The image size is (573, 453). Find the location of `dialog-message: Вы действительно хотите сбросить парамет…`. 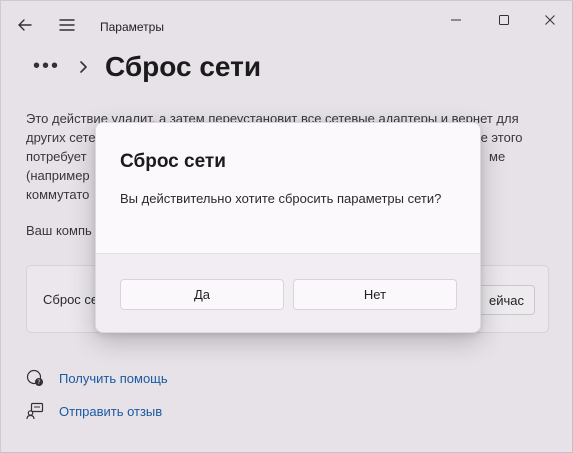

dialog-message: Вы действительно хотите сбросить парамет… is located at coordinates (281, 198).